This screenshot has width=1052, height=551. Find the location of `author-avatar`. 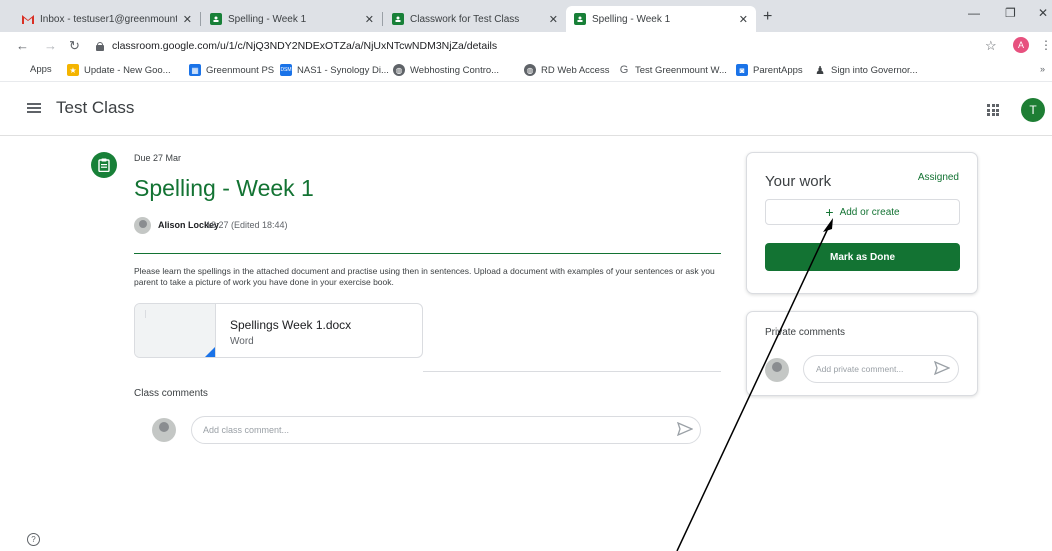

author-avatar is located at coordinates (142, 225).